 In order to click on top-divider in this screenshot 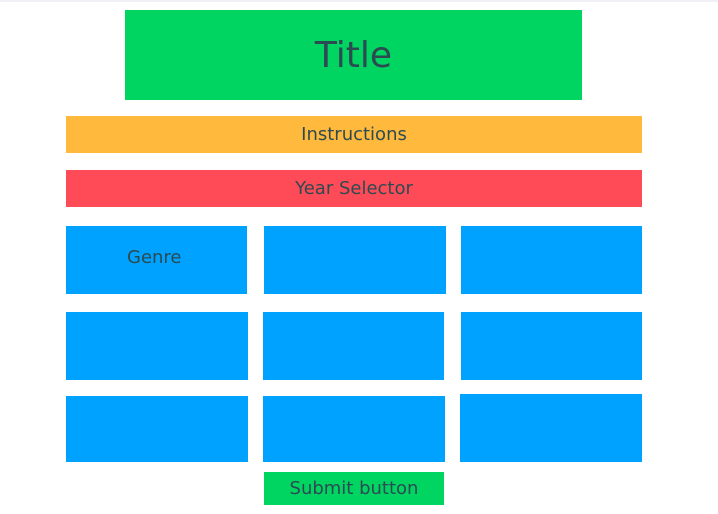, I will do `click(359, 1)`.